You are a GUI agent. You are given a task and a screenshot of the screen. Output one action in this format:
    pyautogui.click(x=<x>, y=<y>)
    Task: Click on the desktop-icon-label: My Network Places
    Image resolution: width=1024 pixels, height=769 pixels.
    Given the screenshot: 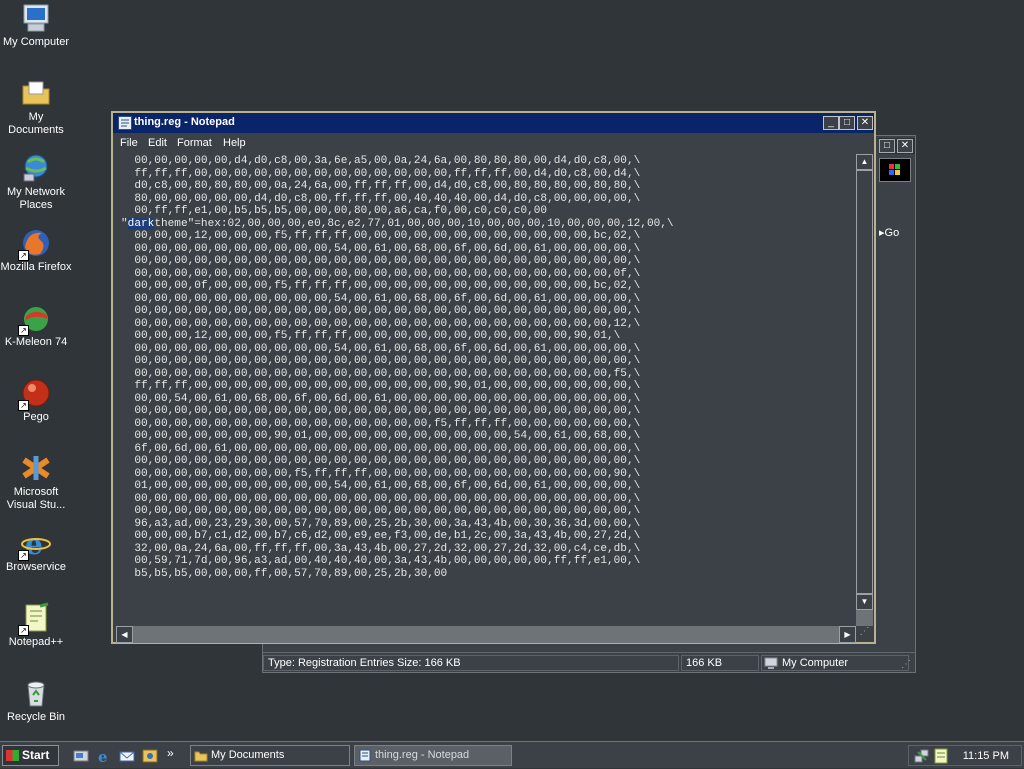 What is the action you would take?
    pyautogui.click(x=36, y=198)
    